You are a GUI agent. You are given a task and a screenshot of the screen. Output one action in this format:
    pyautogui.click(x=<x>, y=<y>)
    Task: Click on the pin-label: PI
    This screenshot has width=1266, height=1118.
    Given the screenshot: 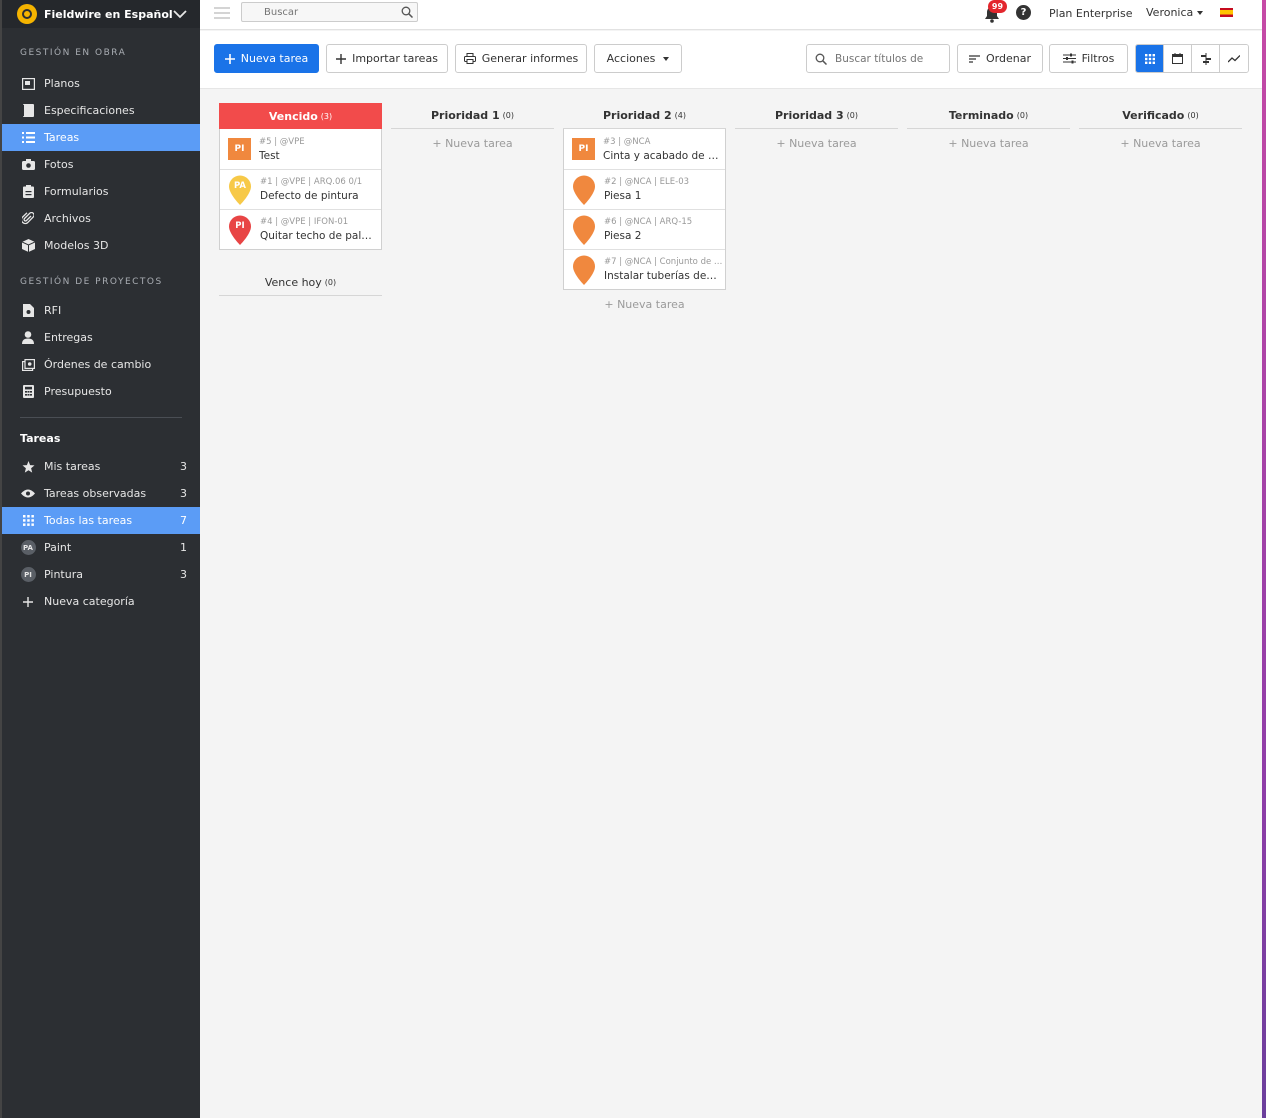 What is the action you would take?
    pyautogui.click(x=240, y=225)
    